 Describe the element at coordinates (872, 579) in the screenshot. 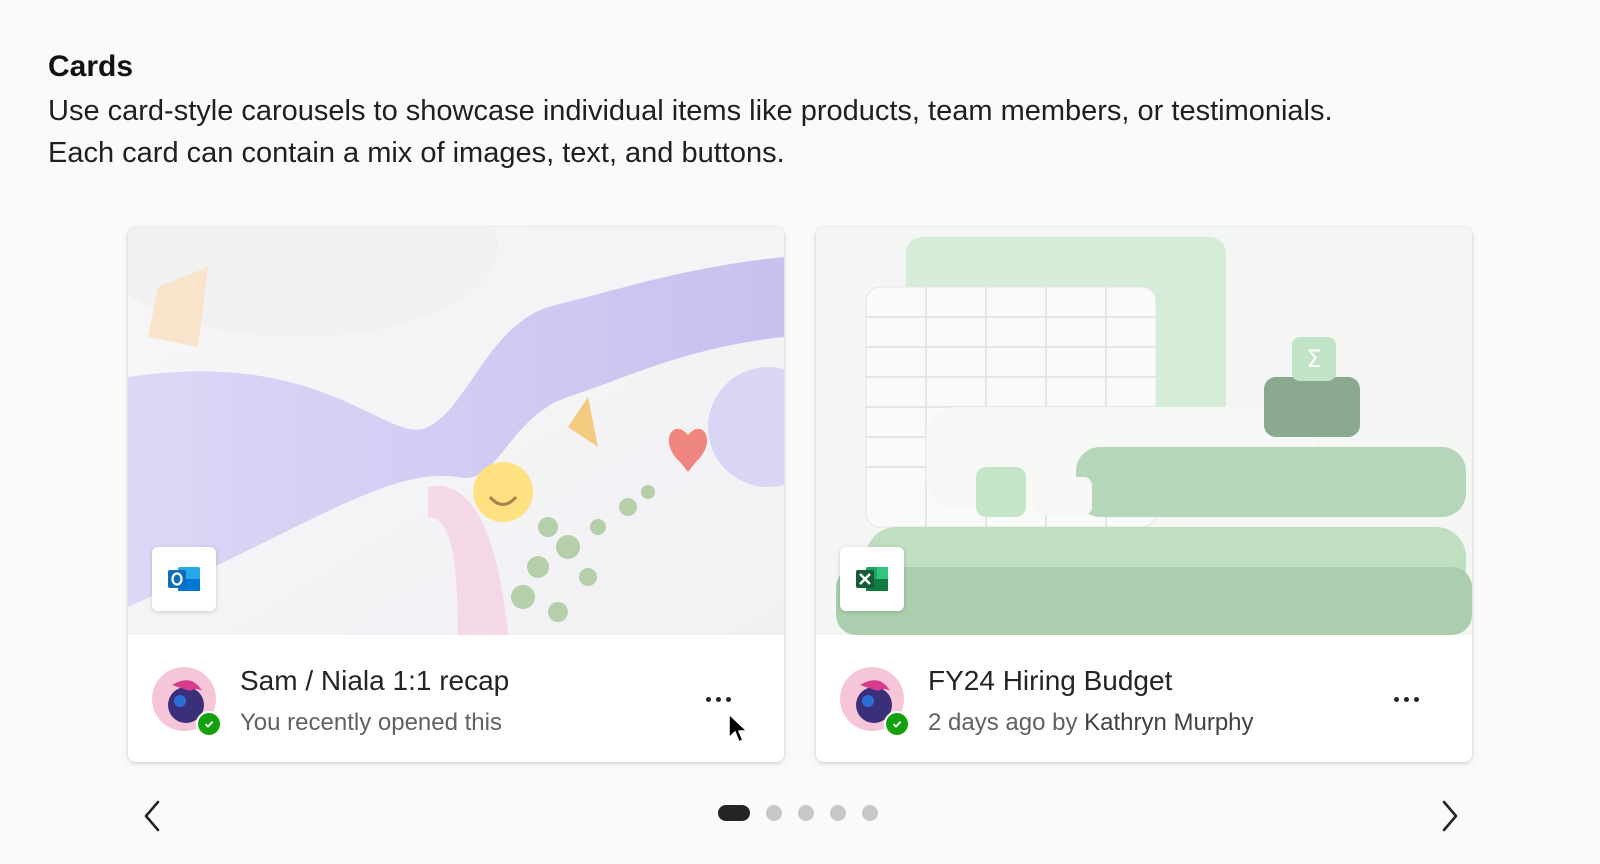

I see `excel-icon` at that location.